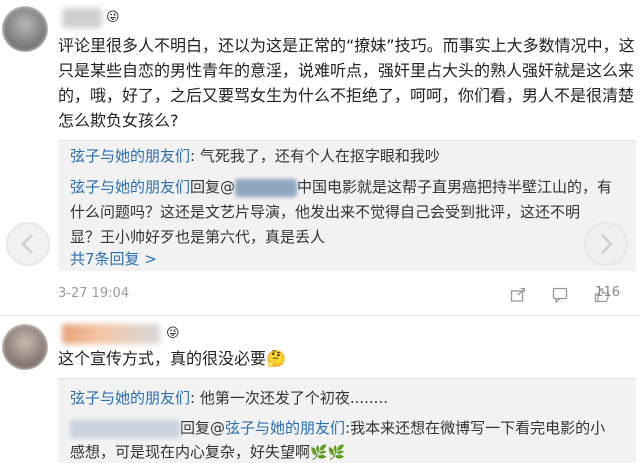  I want to click on reply-text: : 气死我了，还有个人在抠字眼和我吵, so click(315, 156).